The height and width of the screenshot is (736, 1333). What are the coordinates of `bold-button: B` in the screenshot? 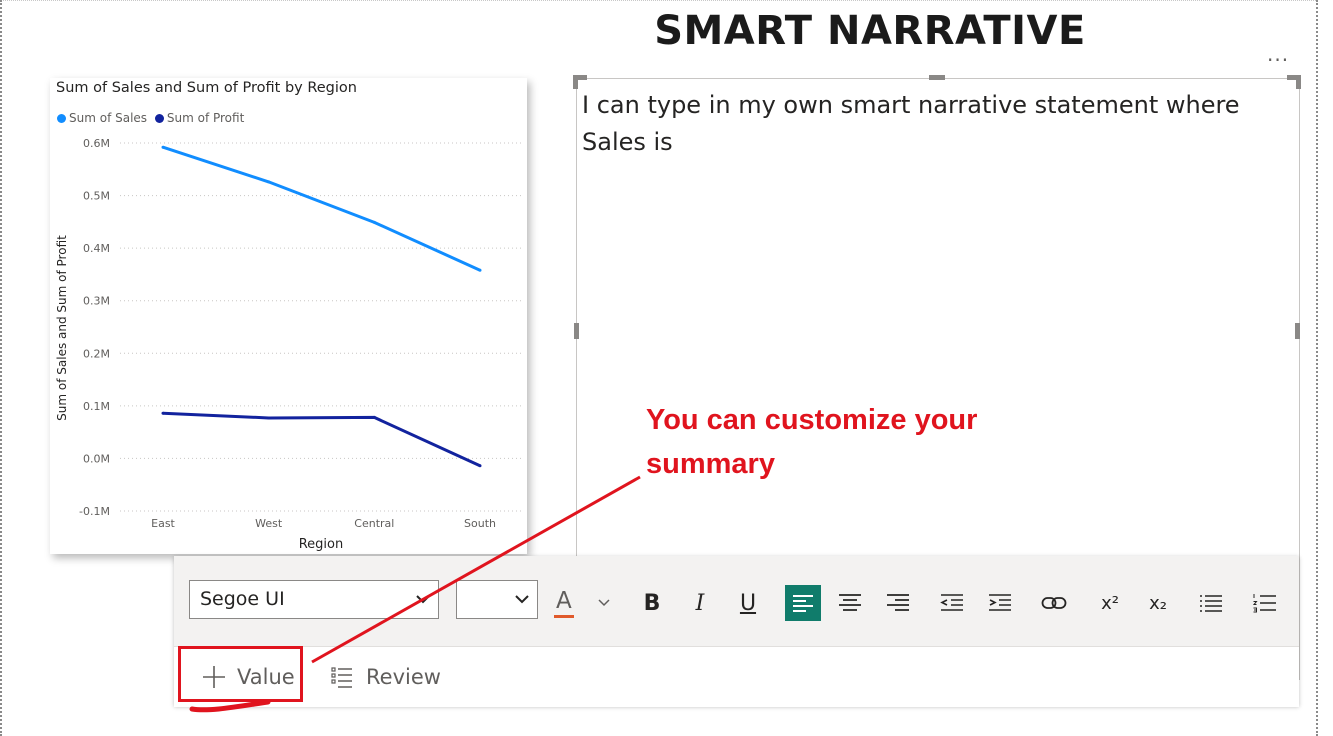 It's located at (652, 603).